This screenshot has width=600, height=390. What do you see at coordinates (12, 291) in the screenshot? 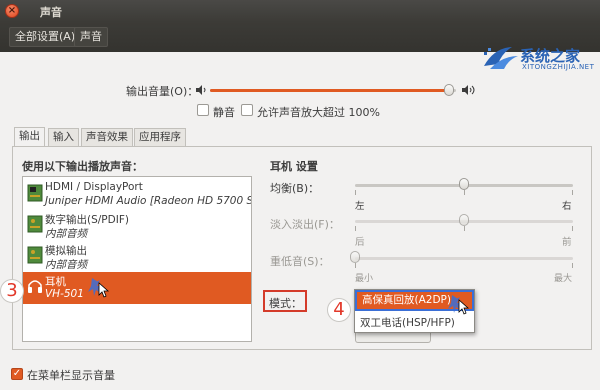
I see `step-3-badge: 3` at bounding box center [12, 291].